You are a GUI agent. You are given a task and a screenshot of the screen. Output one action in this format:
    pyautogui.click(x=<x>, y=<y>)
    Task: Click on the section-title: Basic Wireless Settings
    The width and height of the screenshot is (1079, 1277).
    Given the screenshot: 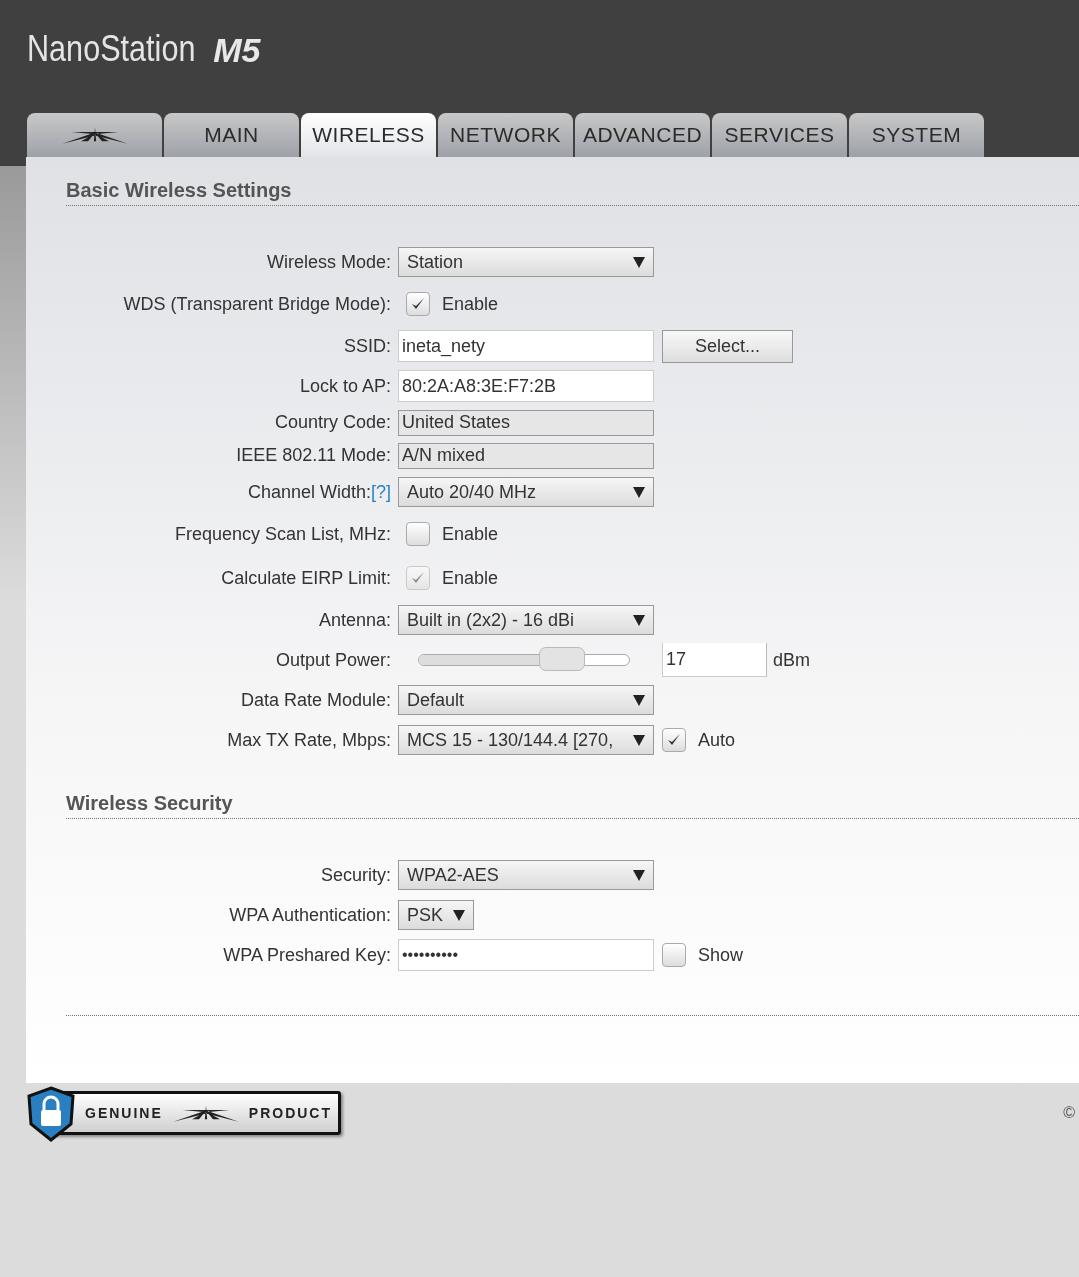 What is the action you would take?
    pyautogui.click(x=572, y=192)
    